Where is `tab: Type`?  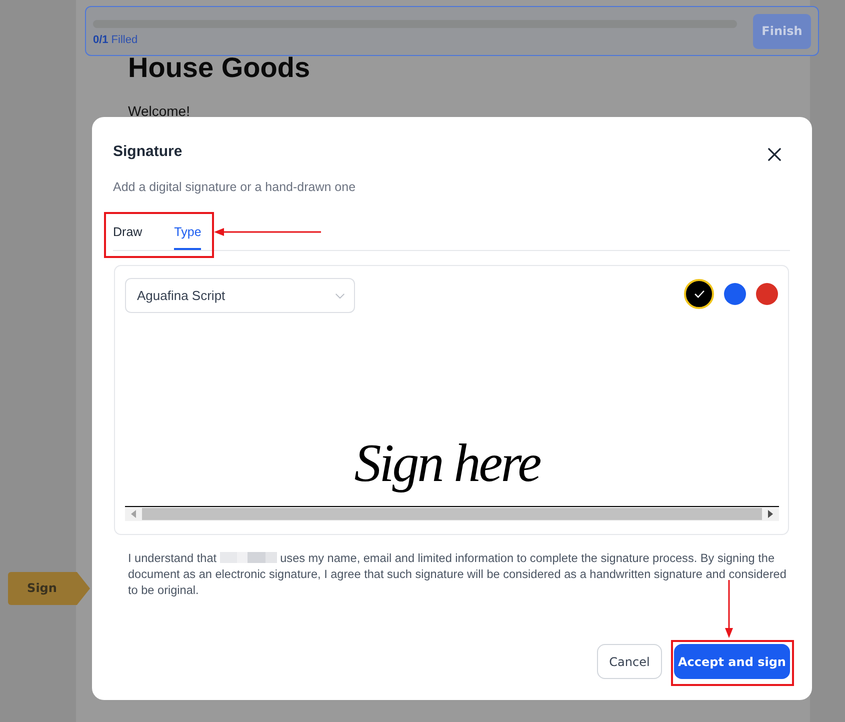
tab: Type is located at coordinates (188, 233).